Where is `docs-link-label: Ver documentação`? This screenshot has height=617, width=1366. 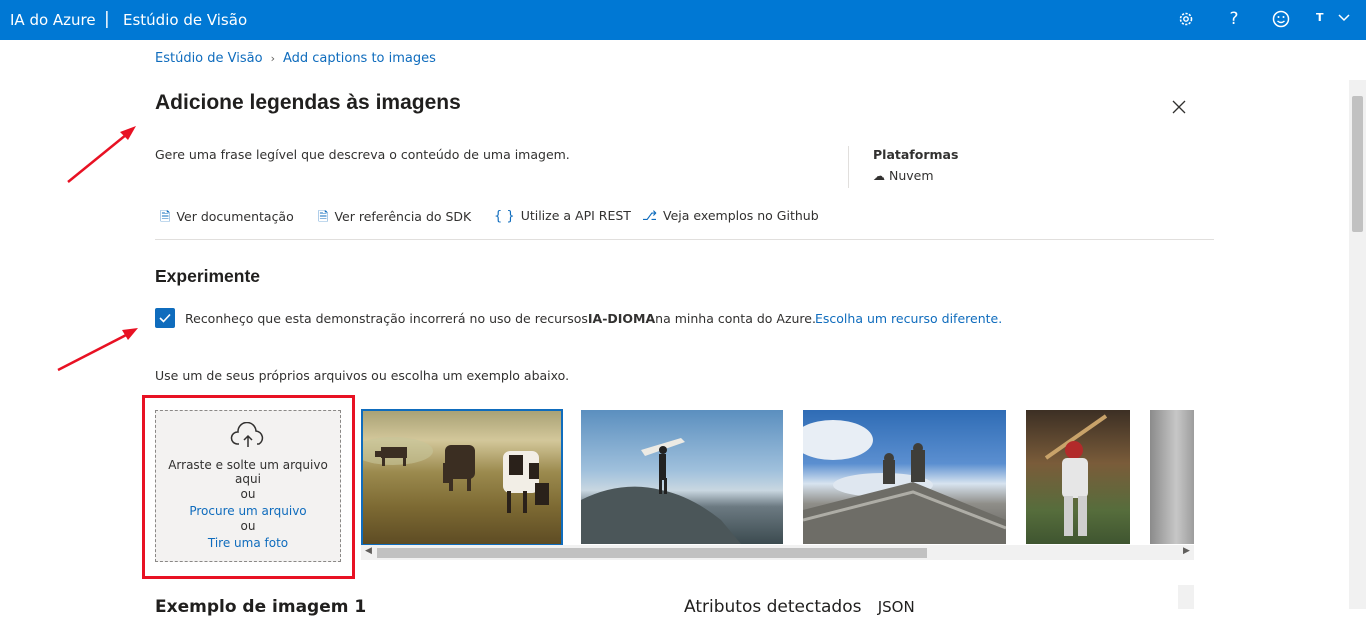
docs-link-label: Ver documentação is located at coordinates (235, 216).